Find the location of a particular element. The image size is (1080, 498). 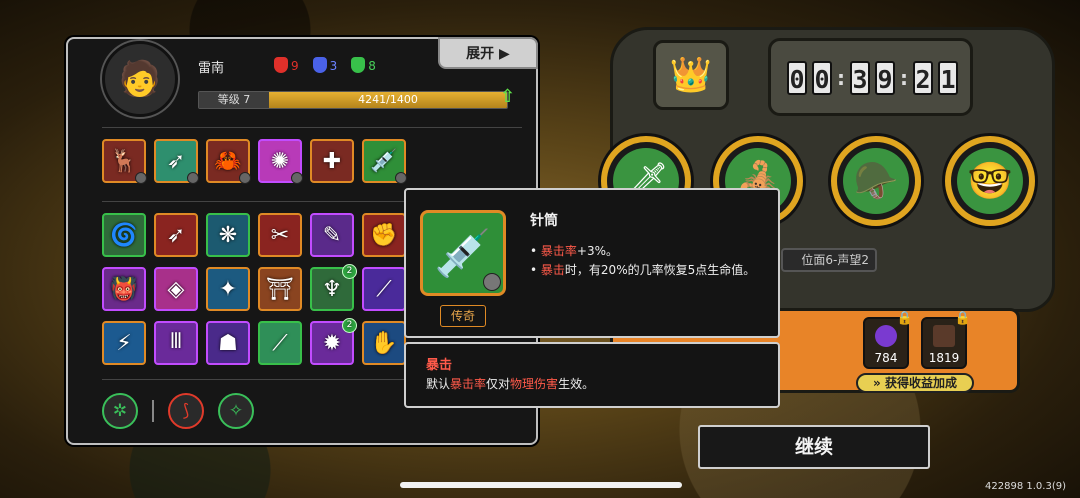

equipment-slot: 💉 is located at coordinates (384, 161).